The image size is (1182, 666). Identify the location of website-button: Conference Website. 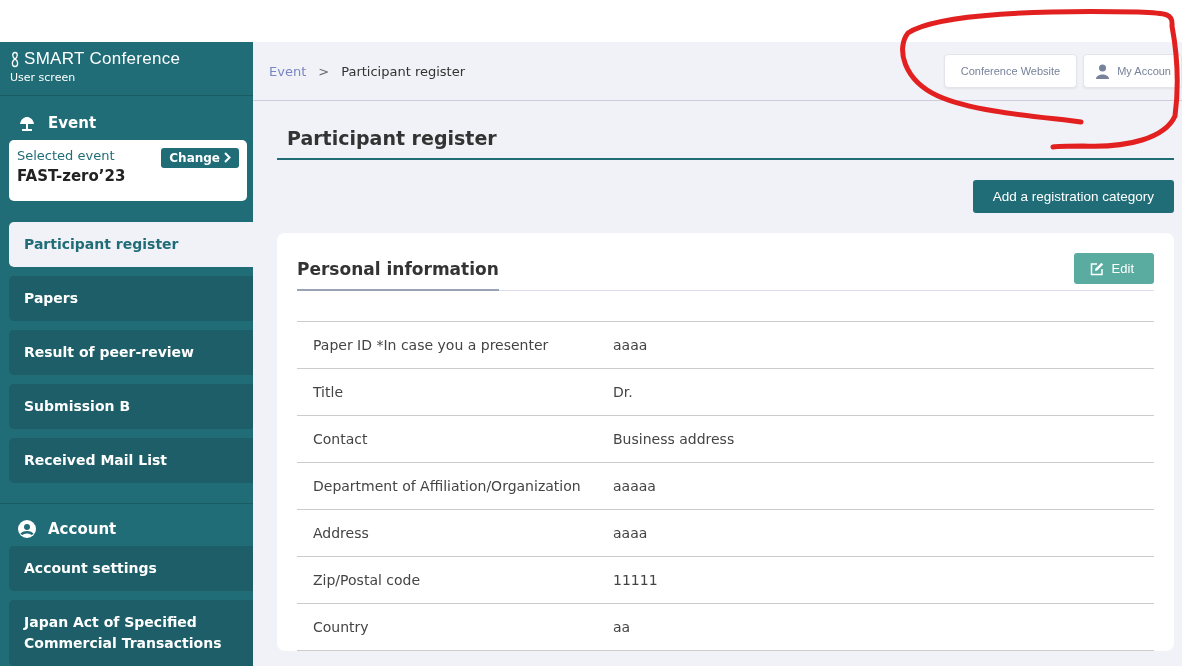
(1010, 71).